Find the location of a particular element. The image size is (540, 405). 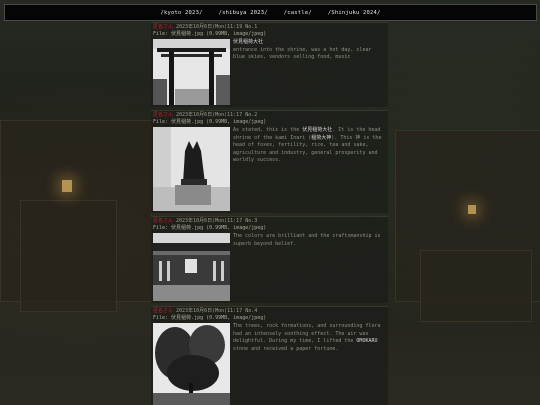

post-thumbnail-shrine-building is located at coordinates (191, 267).